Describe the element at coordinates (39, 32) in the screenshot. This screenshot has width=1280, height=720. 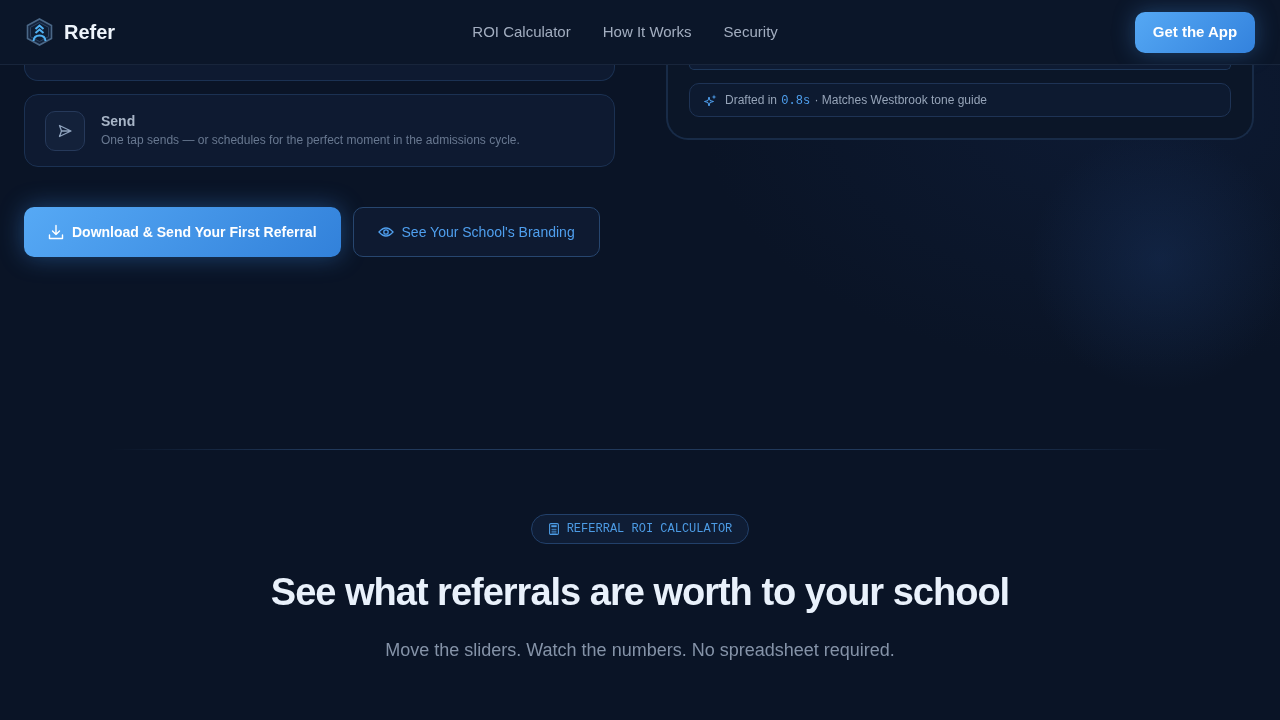
I see `shield-logo-icon` at that location.